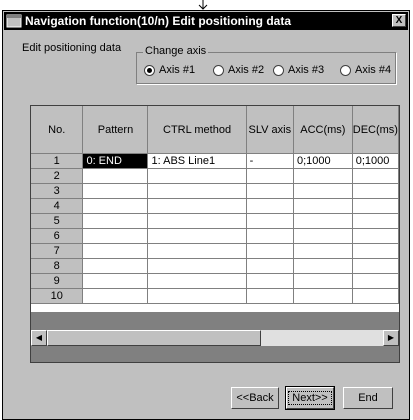  I want to click on app-window-icon, so click(14, 21).